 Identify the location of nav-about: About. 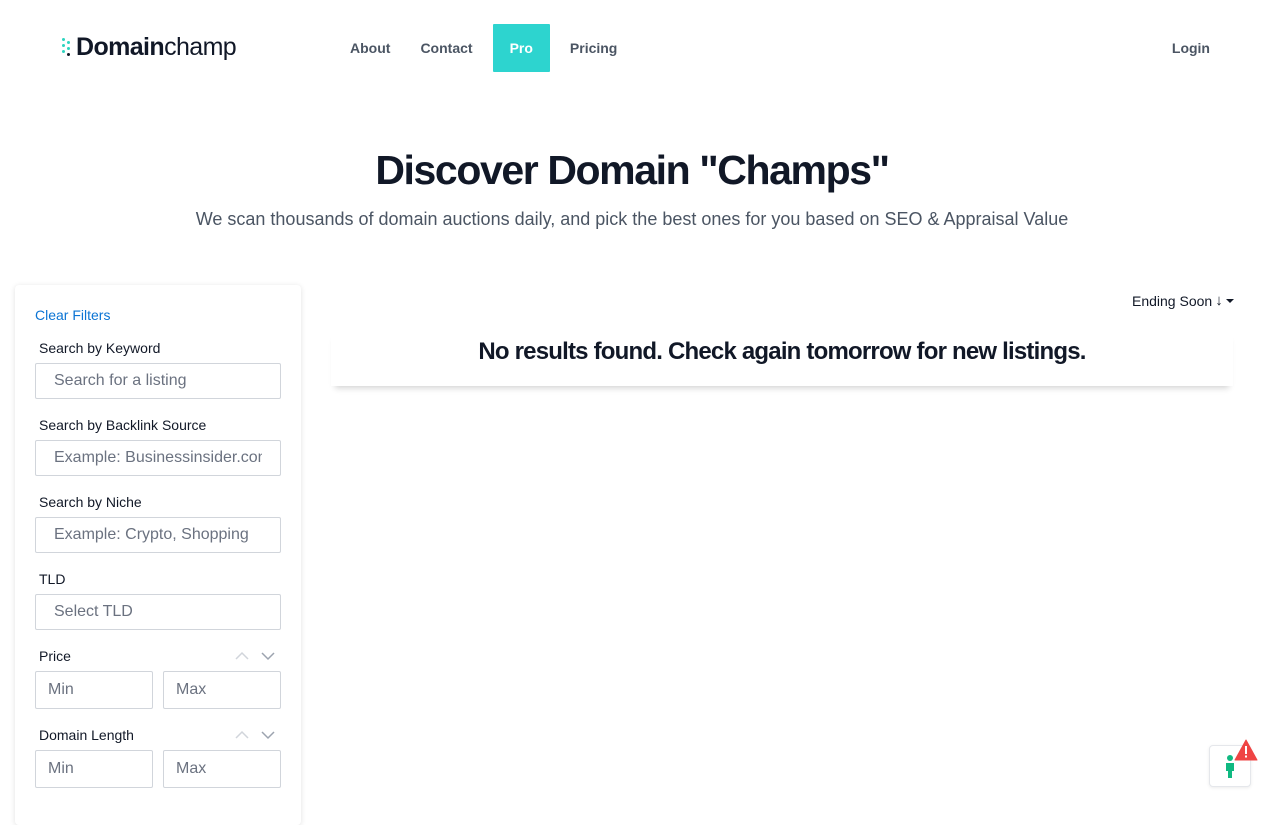
(370, 48).